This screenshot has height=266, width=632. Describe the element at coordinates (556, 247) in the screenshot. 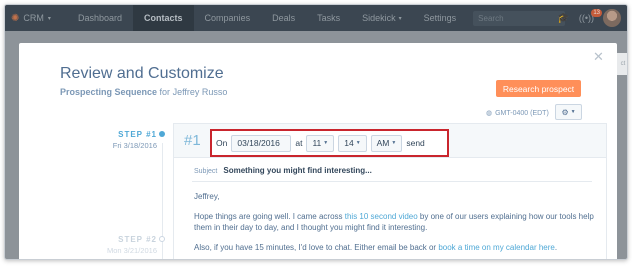

I see `paragraph-2-text-end: .` at that location.